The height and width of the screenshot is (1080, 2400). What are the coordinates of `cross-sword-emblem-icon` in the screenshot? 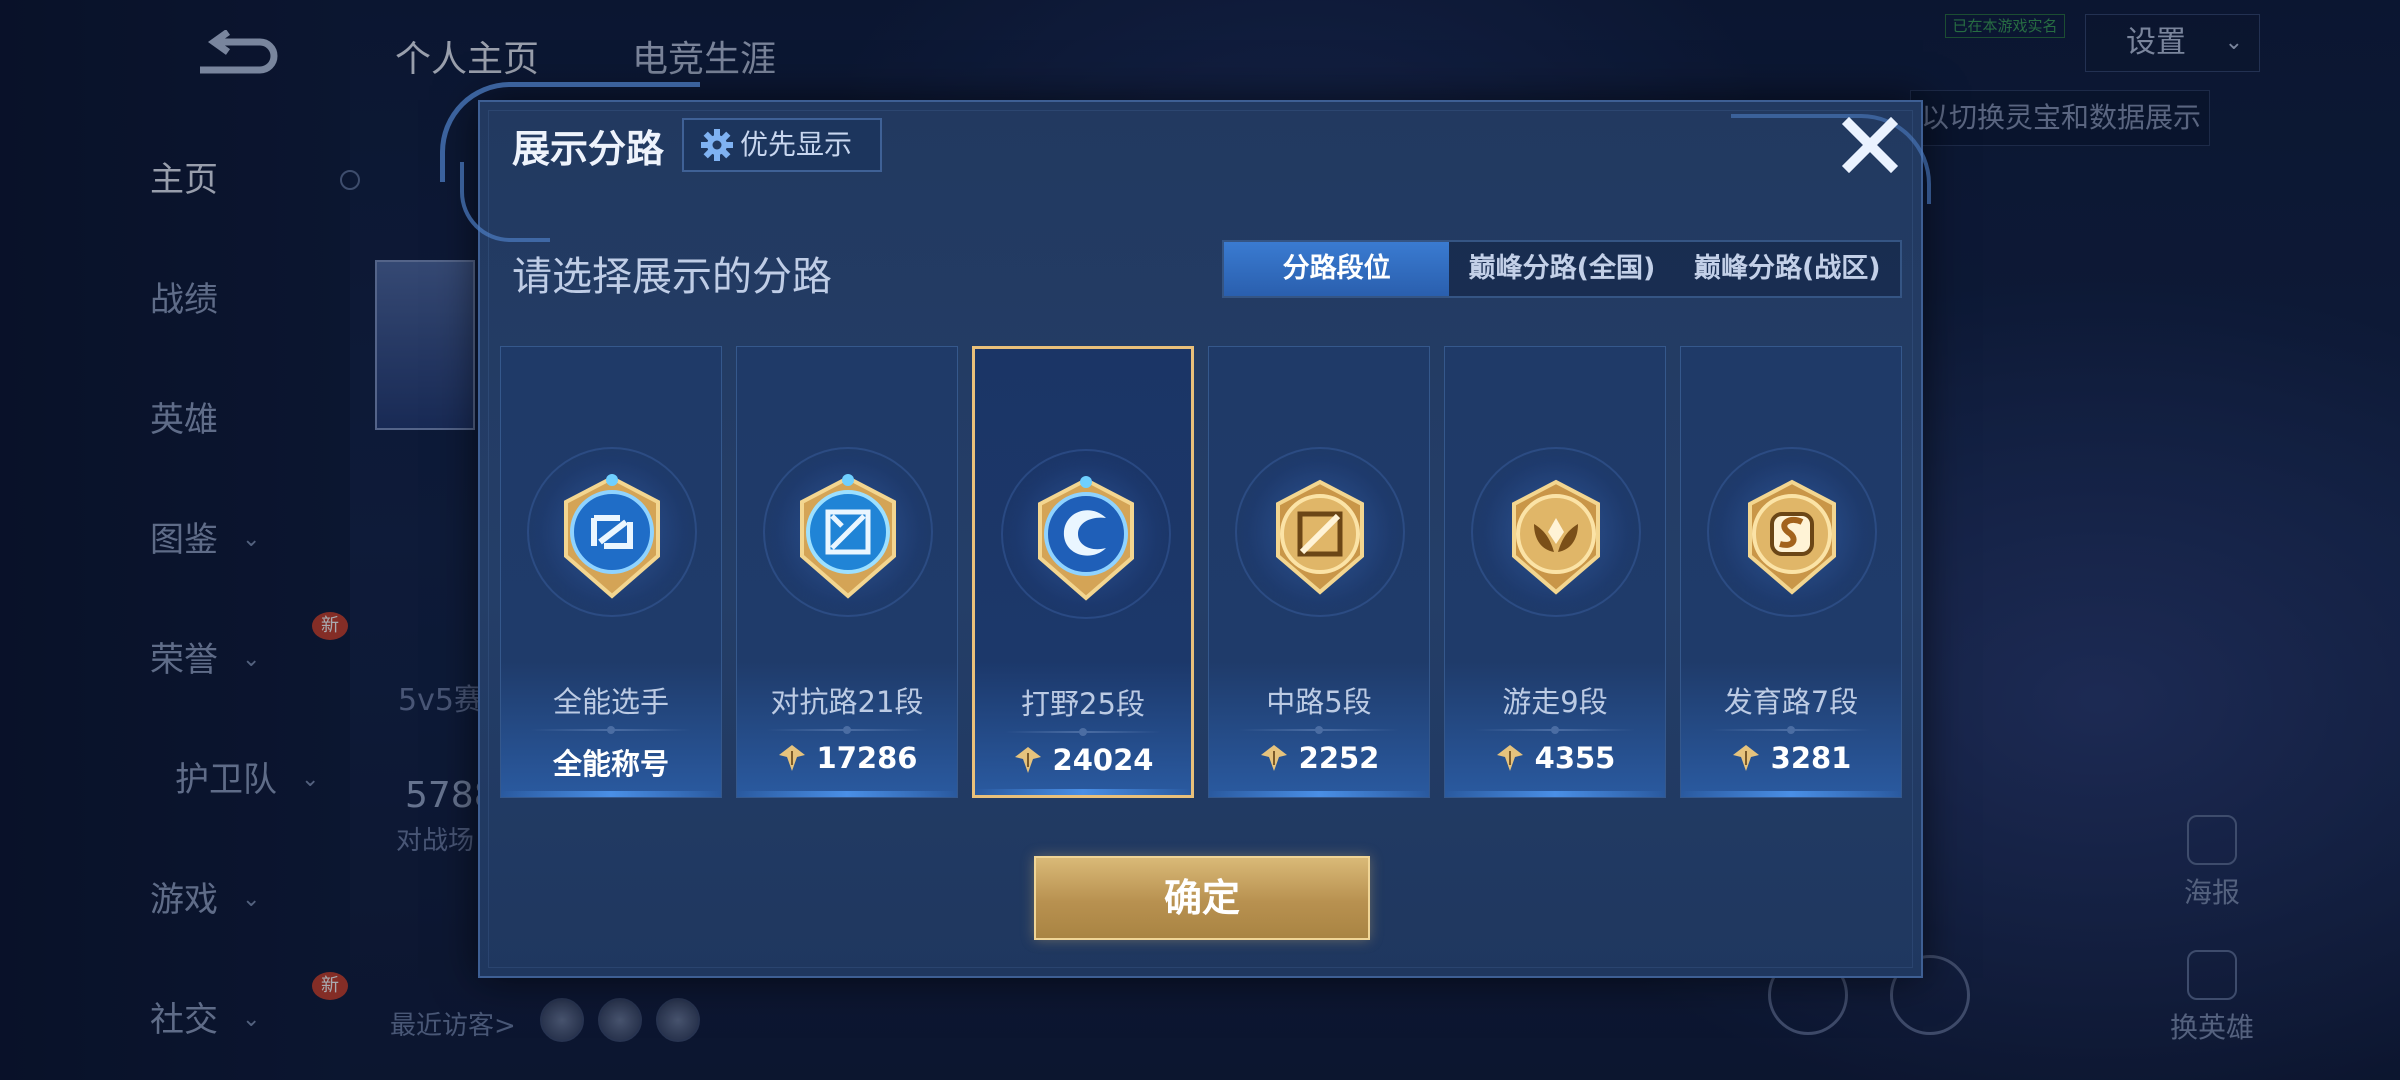 It's located at (848, 536).